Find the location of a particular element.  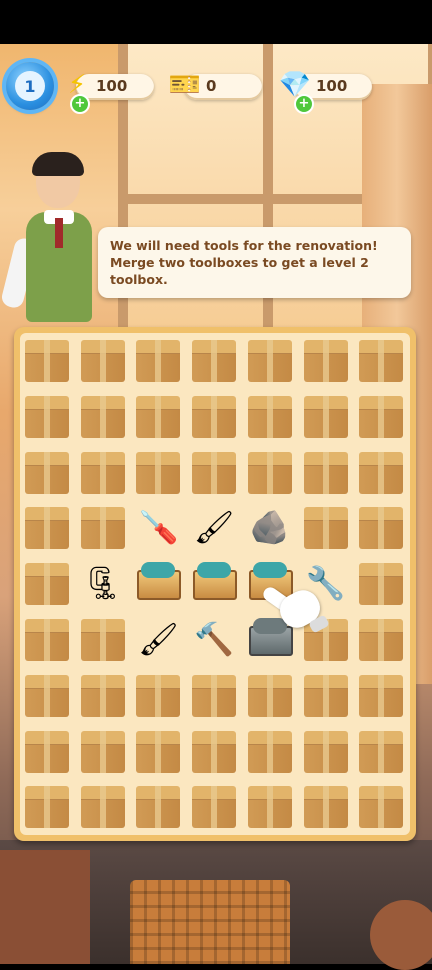

add-gems-button: + is located at coordinates (304, 104).